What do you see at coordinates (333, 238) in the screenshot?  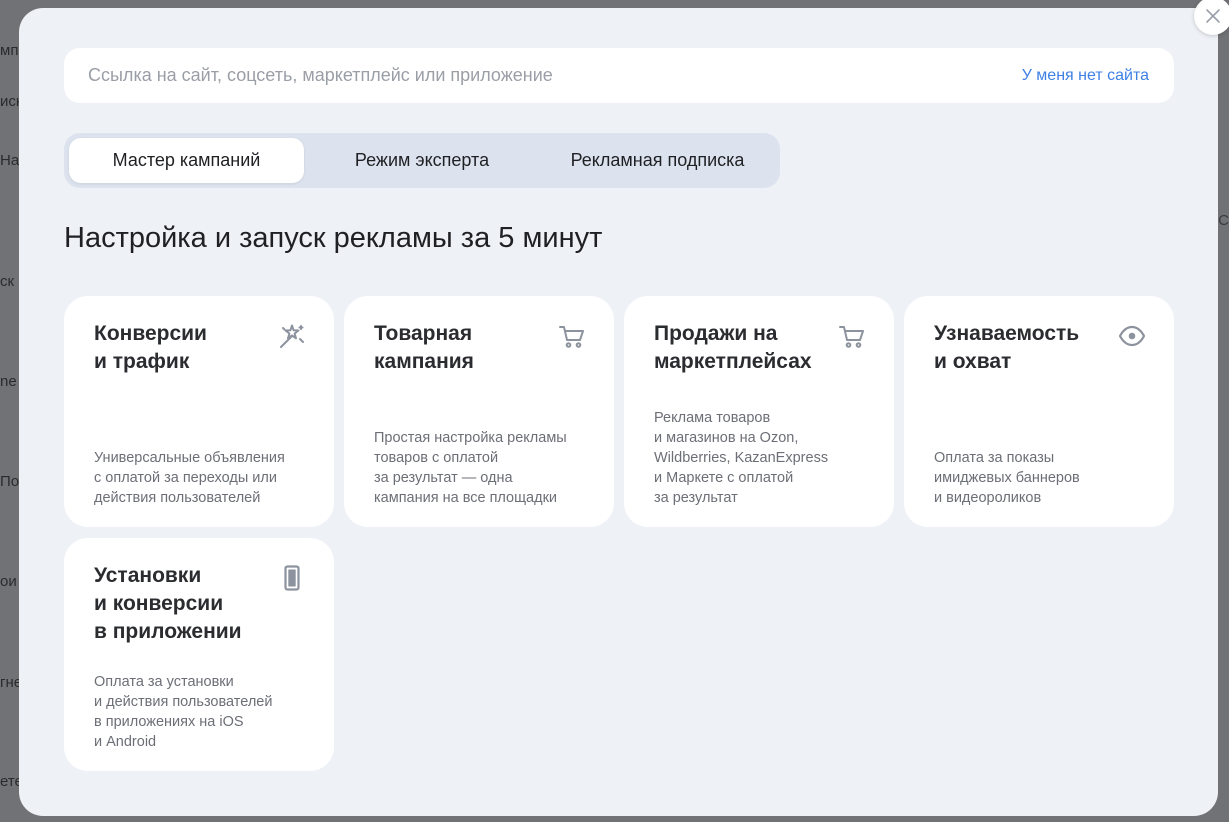 I see `page-title: Настройка и запуск рекламы за 5 минут` at bounding box center [333, 238].